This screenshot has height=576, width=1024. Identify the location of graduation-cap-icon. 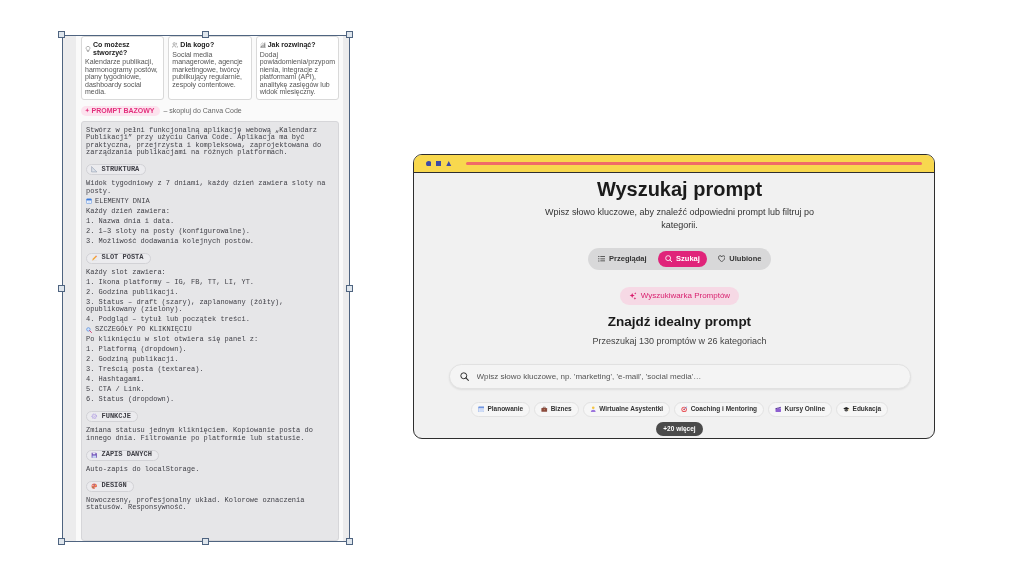
(846, 409).